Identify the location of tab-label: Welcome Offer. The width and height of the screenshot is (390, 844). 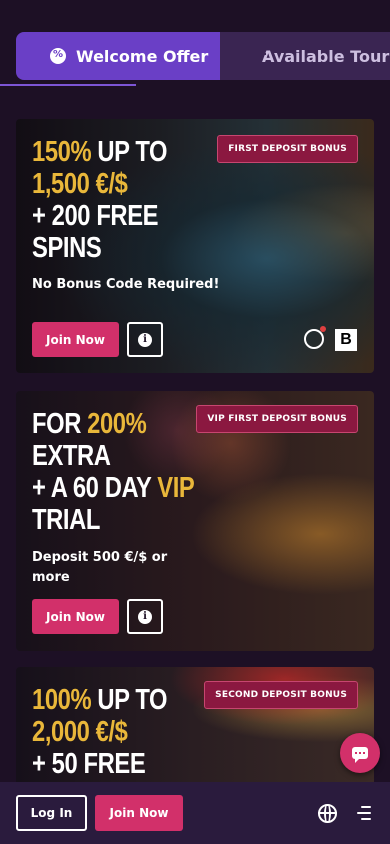
(142, 56).